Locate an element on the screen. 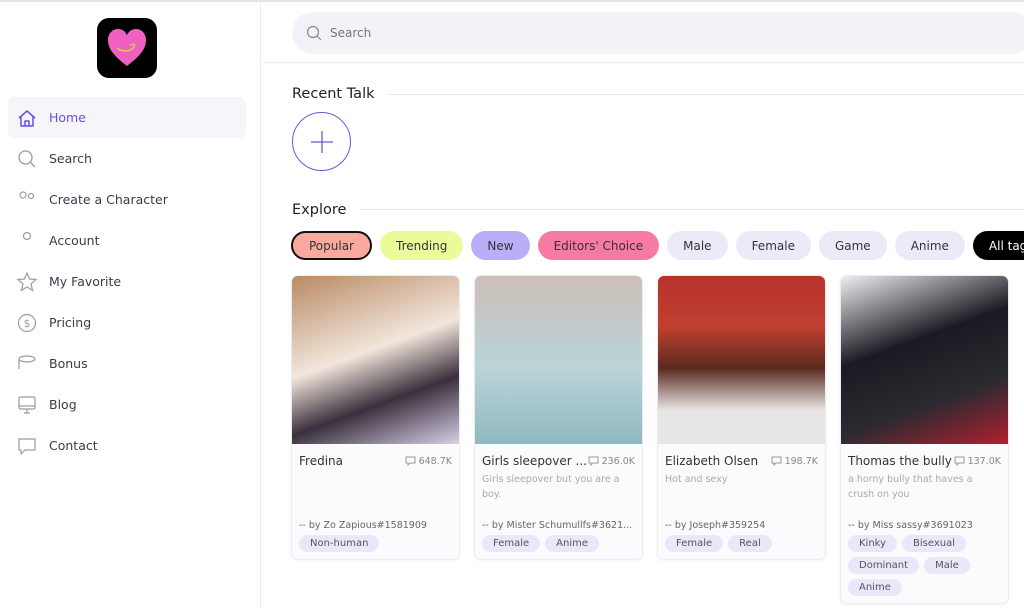  sidebar-item-label: Search is located at coordinates (70, 158).